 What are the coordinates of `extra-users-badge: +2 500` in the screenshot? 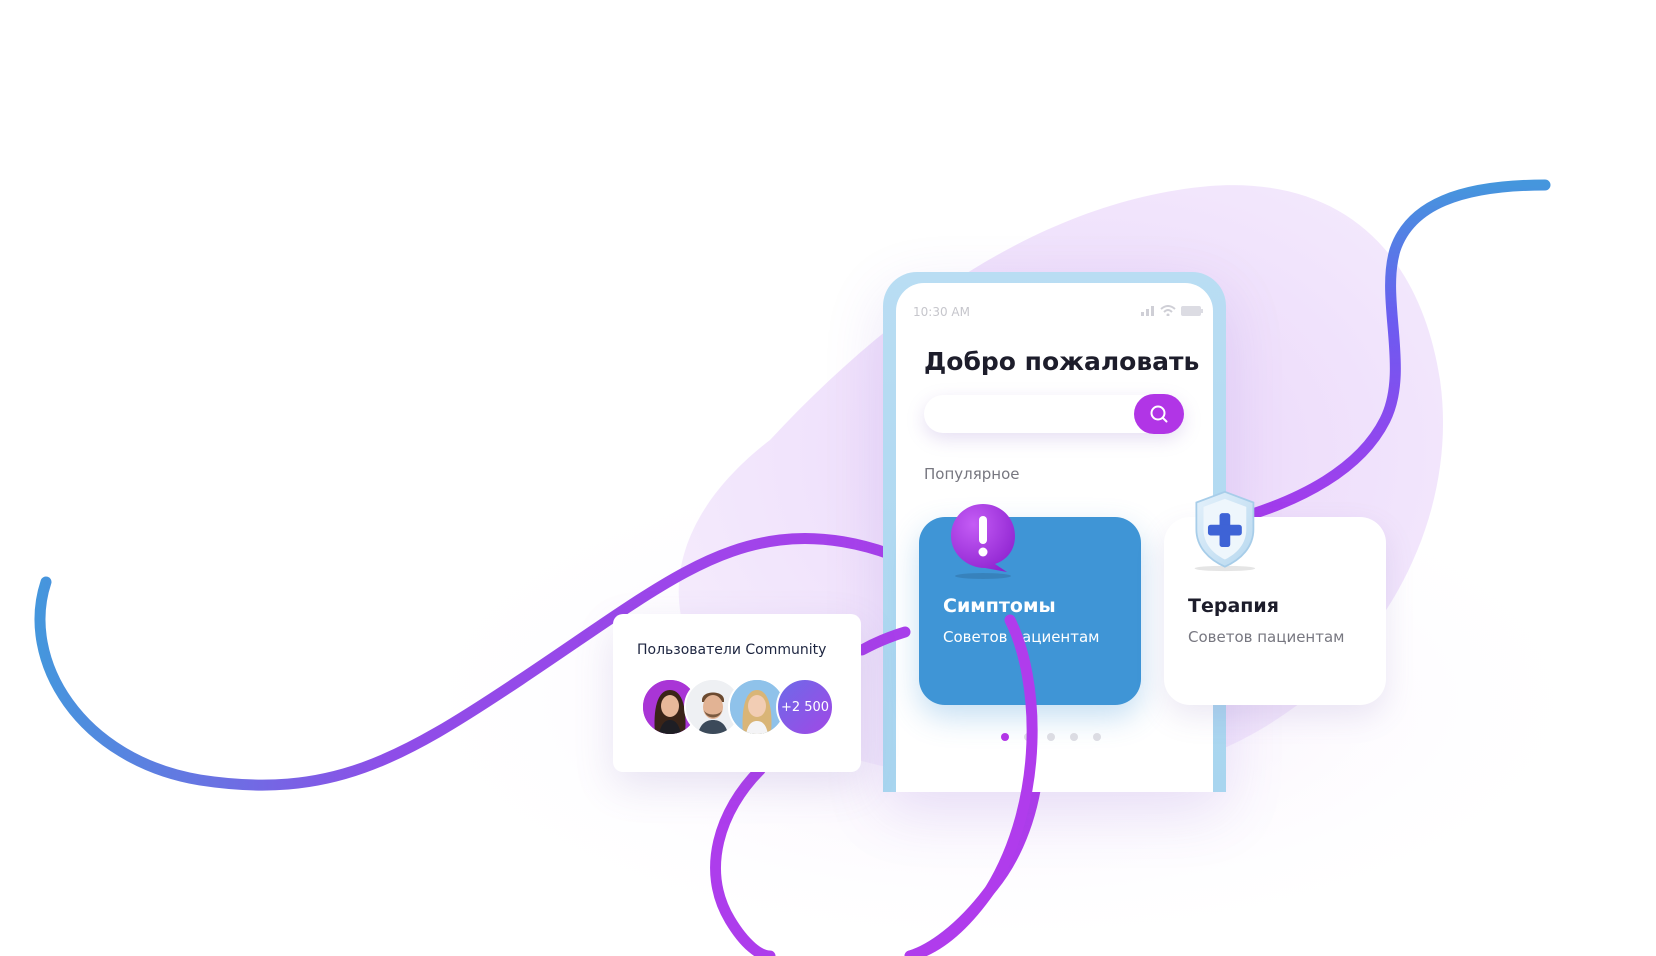 It's located at (805, 707).